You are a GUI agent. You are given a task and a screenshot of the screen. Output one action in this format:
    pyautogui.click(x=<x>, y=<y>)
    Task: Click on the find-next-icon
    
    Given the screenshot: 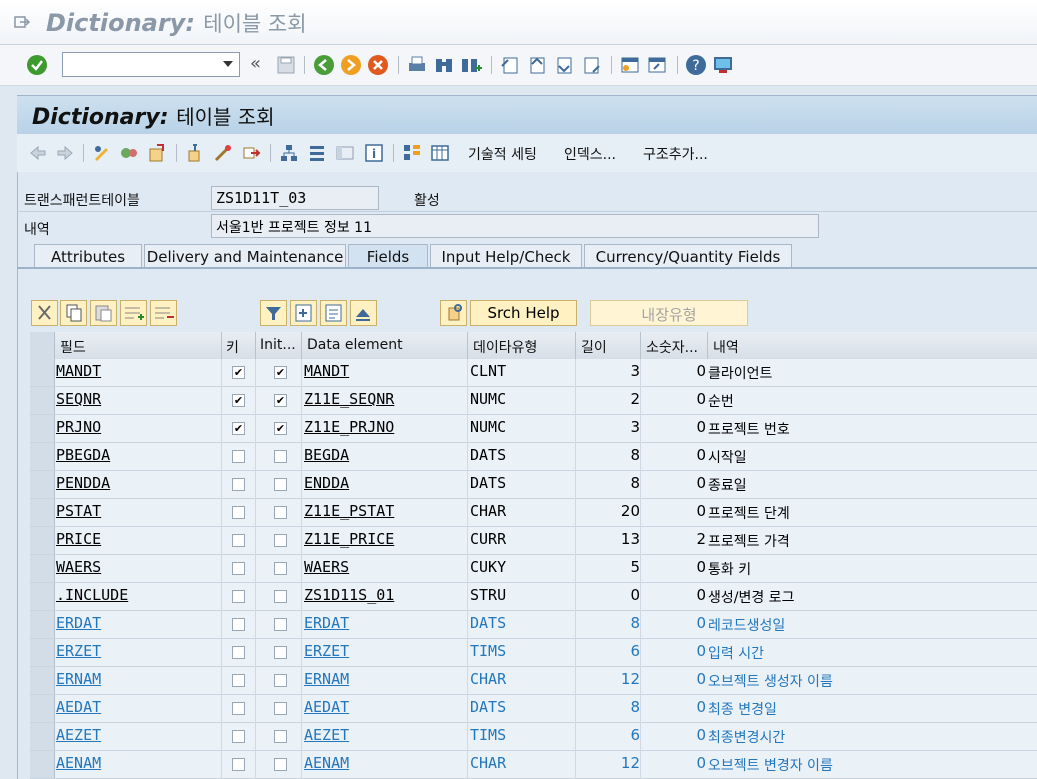 What is the action you would take?
    pyautogui.click(x=471, y=65)
    